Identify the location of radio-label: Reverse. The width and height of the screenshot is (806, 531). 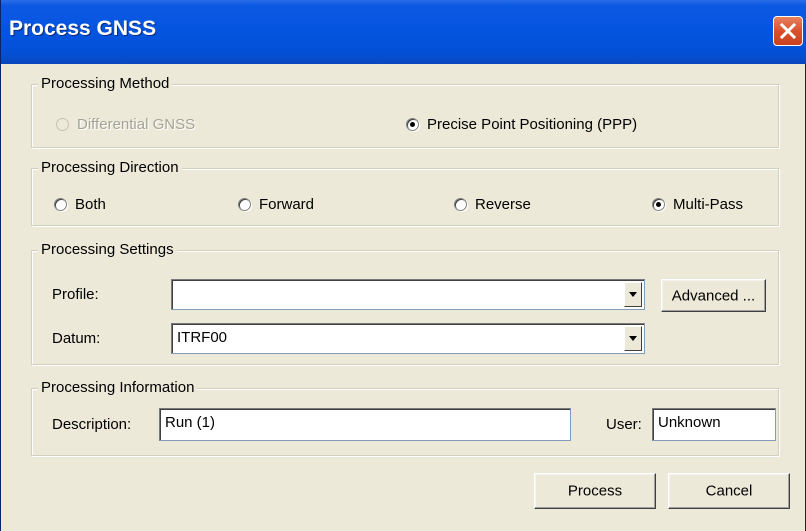
(503, 204).